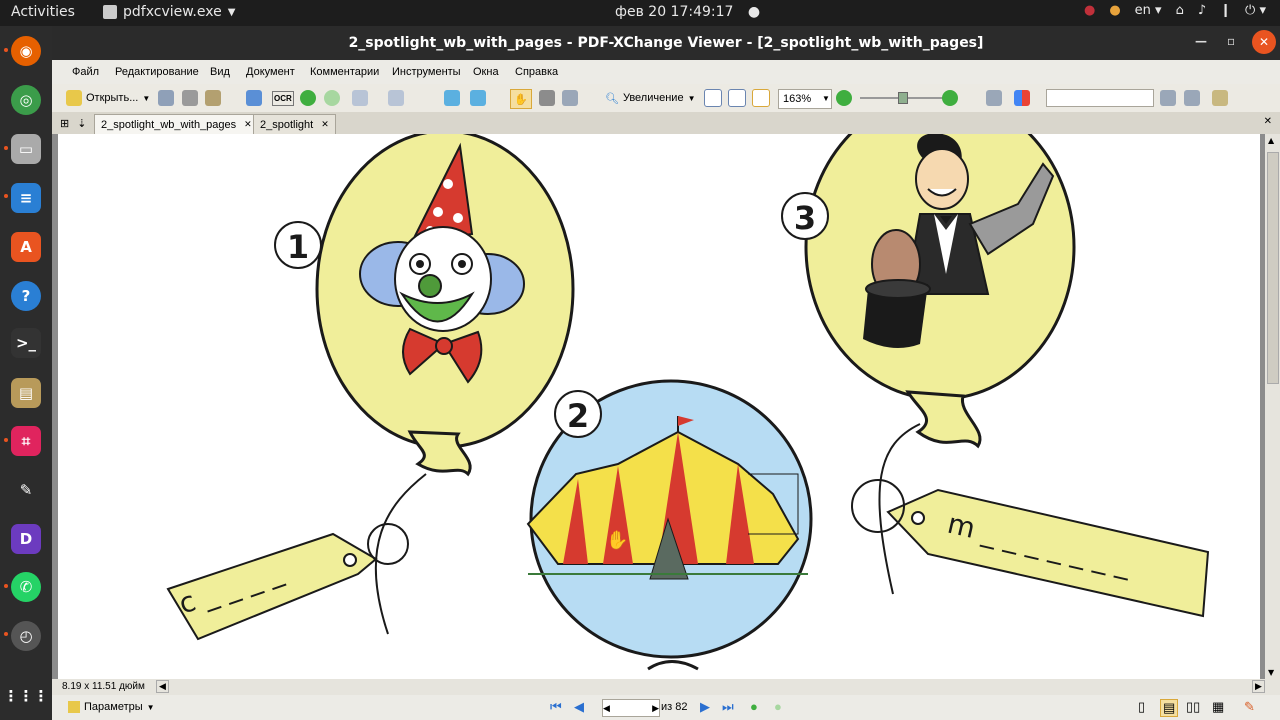 The image size is (1280, 720). Describe the element at coordinates (26, 247) in the screenshot. I see `software-center-icon: A` at that location.